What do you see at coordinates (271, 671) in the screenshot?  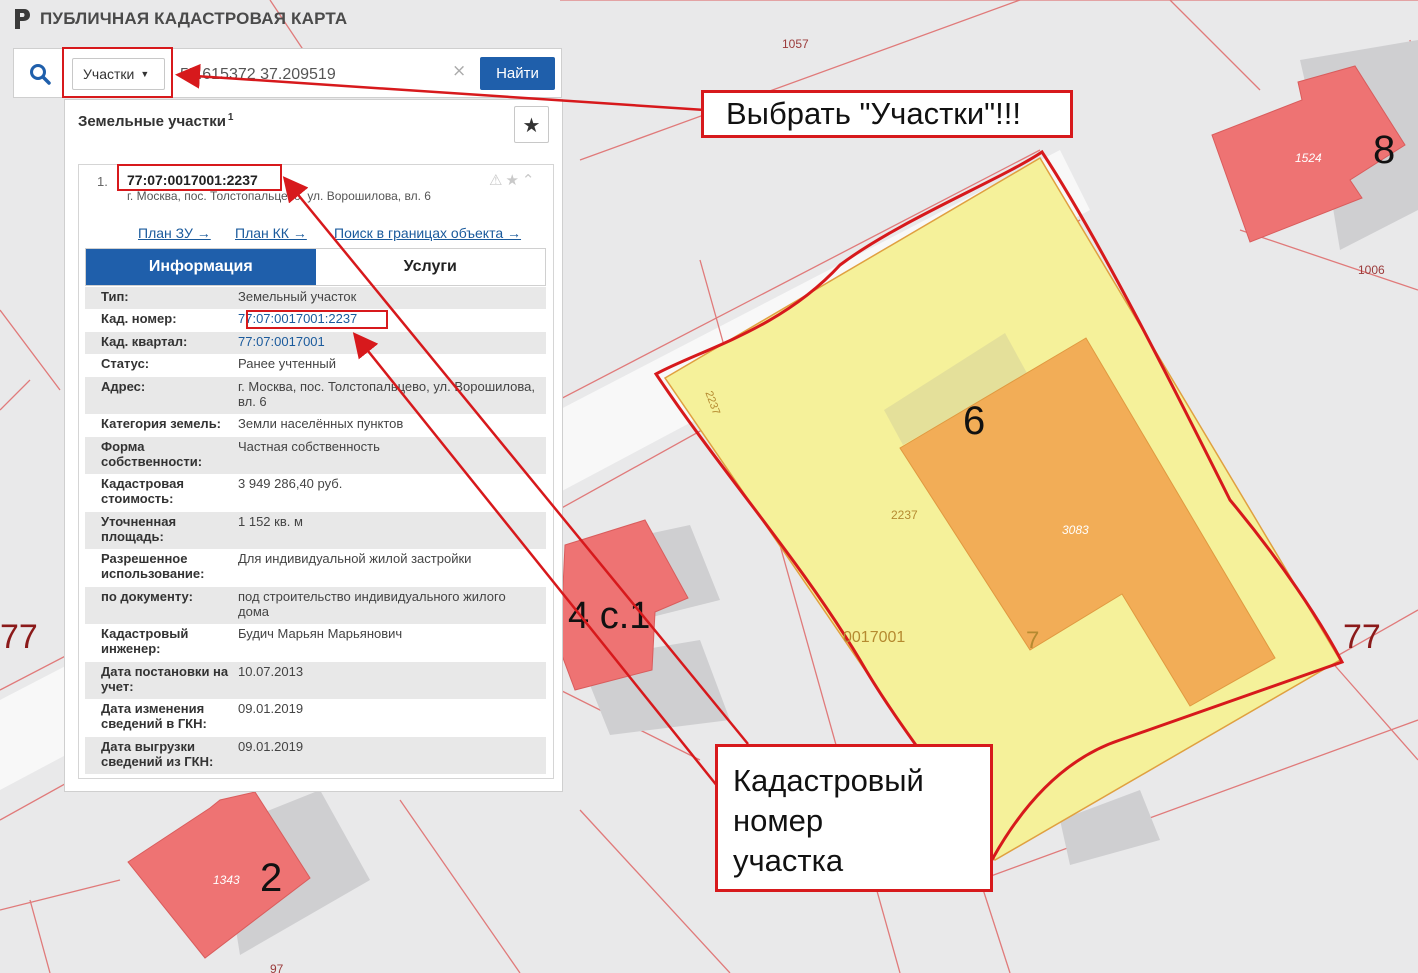 I see `info-value: 10.07.2013` at bounding box center [271, 671].